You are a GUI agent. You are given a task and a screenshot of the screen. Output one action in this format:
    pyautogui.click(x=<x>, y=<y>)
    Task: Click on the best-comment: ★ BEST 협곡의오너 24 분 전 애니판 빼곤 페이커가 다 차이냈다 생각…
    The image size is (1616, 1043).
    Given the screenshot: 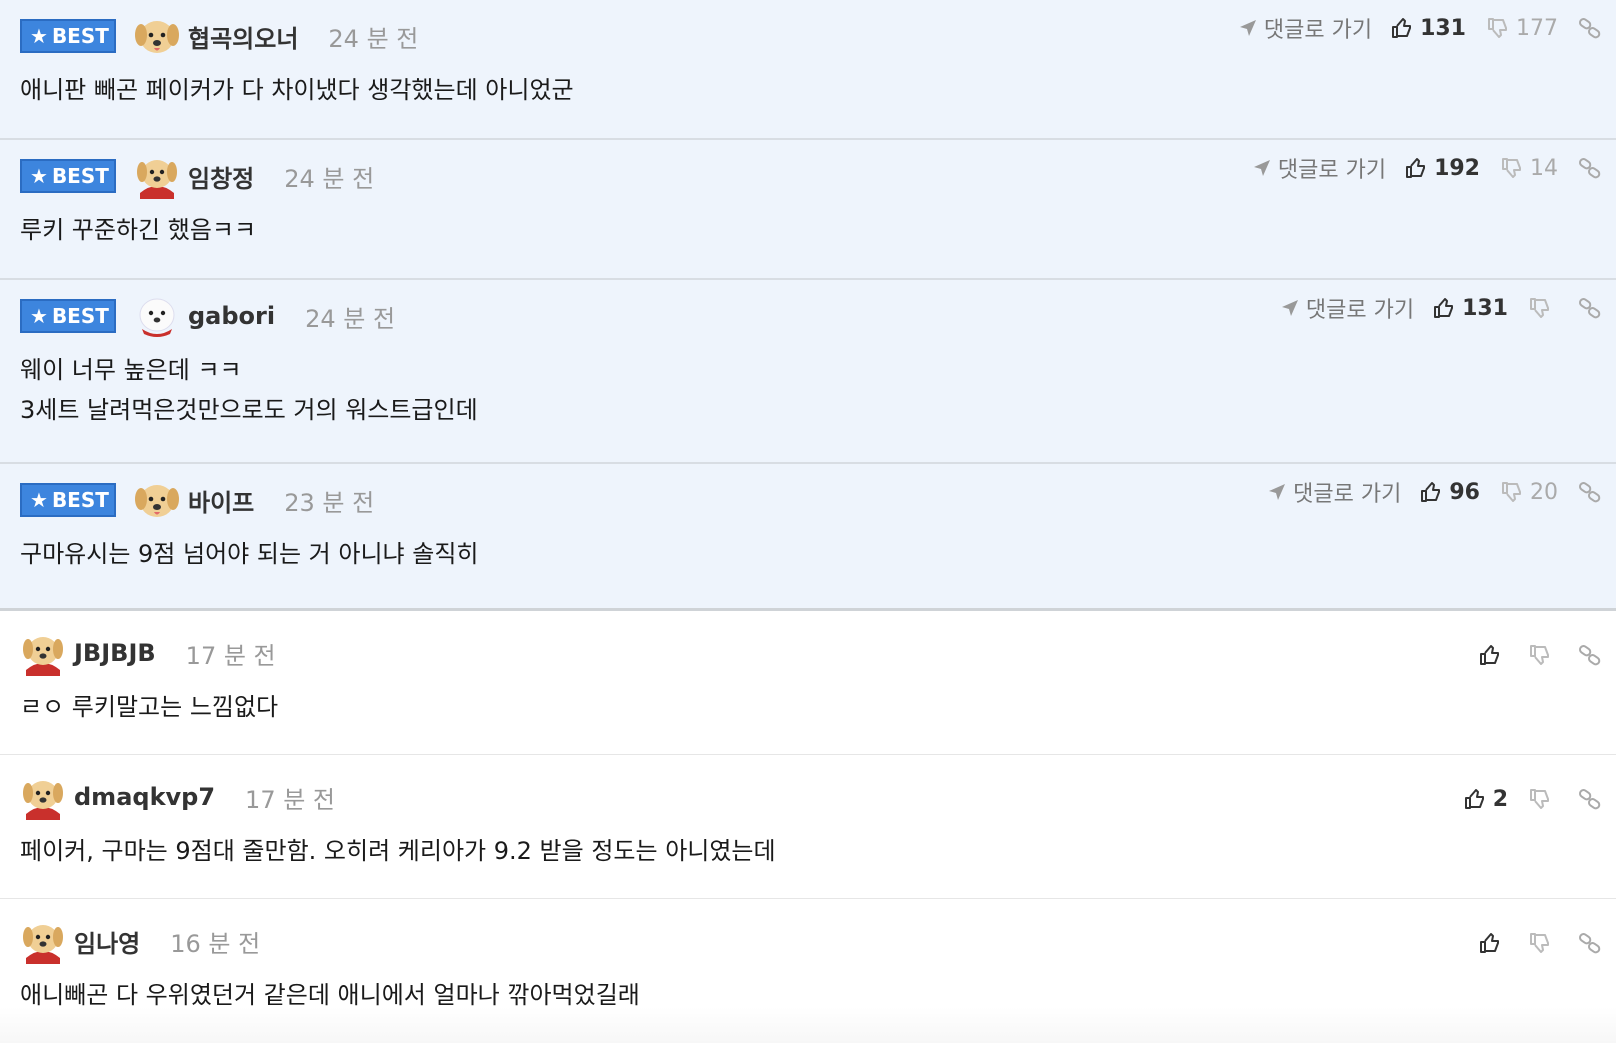 What is the action you would take?
    pyautogui.click(x=808, y=70)
    